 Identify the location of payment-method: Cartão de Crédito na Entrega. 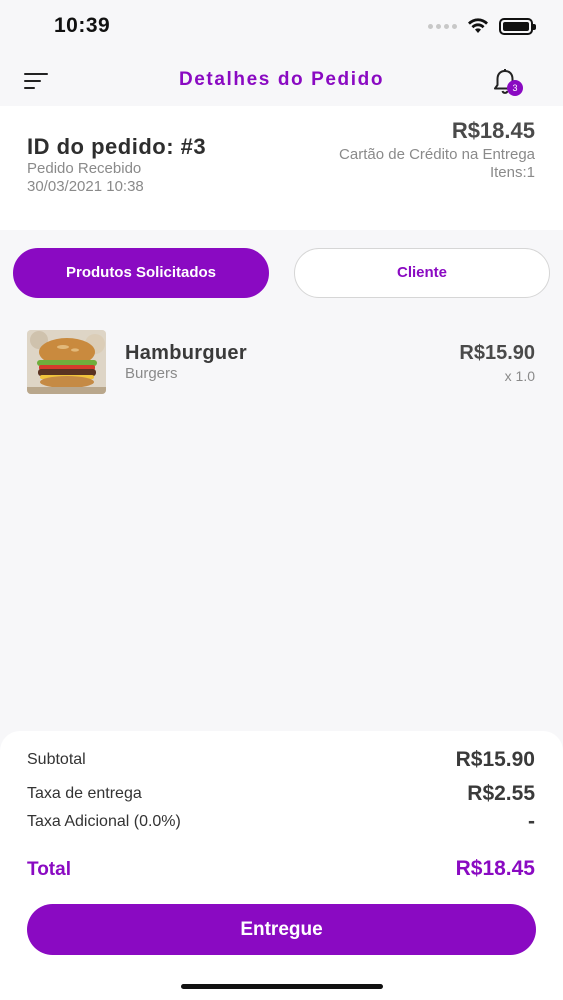
(437, 154).